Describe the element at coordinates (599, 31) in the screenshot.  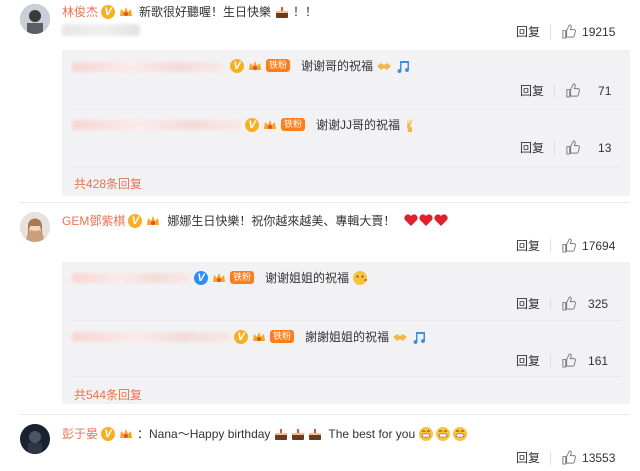
I see `like-count: 19215` at that location.